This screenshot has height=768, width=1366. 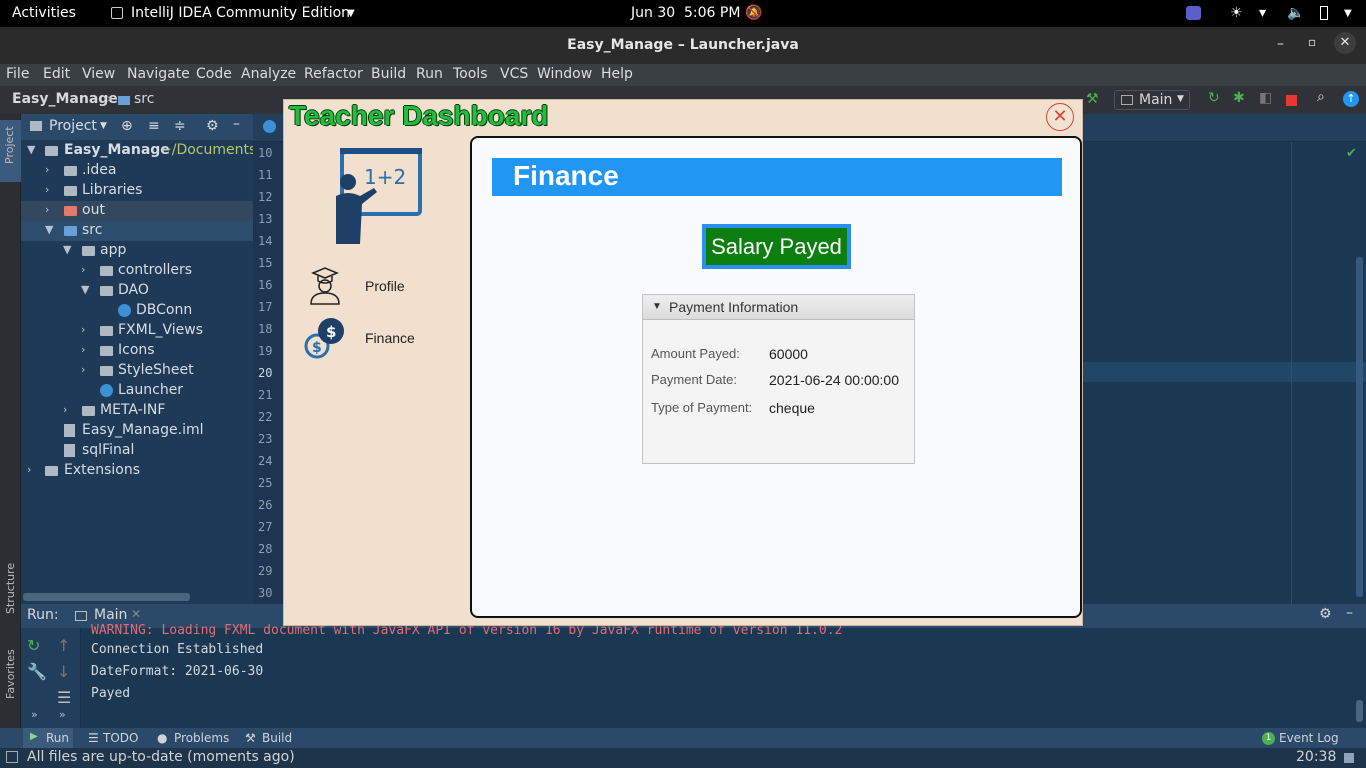 What do you see at coordinates (1262, 13) in the screenshot?
I see `wifi-icon: ▾` at bounding box center [1262, 13].